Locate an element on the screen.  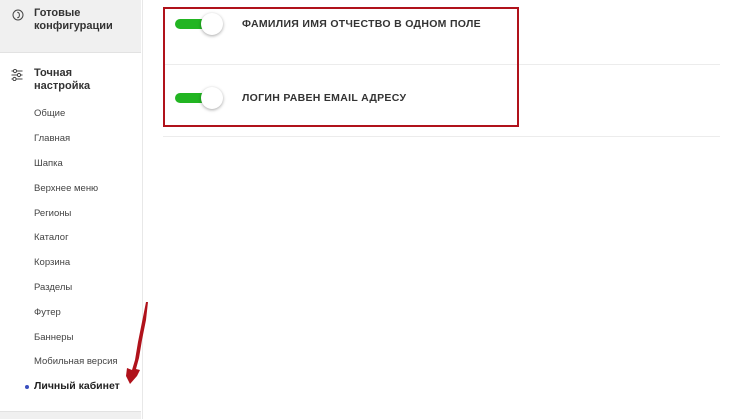
sidebar-ready-label-line2: конфигурации is located at coordinates (73, 26).